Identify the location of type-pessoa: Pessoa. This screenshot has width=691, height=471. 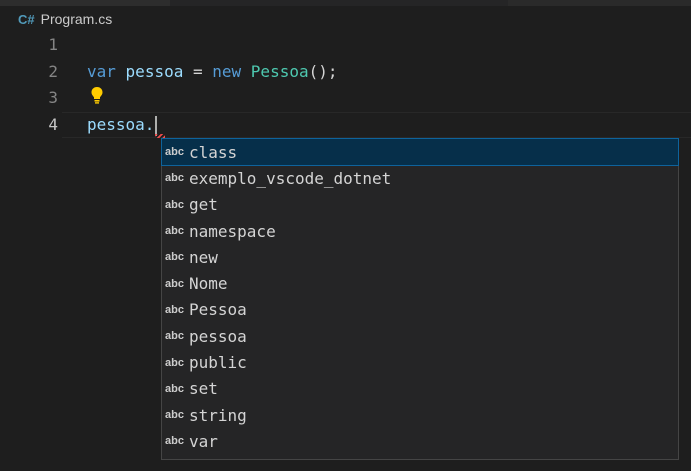
(279, 71).